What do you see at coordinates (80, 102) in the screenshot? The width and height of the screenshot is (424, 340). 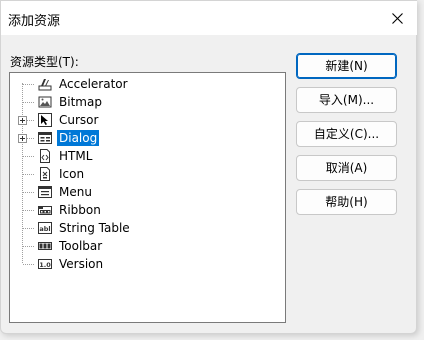 I see `tree-item-label: Bitmap` at bounding box center [80, 102].